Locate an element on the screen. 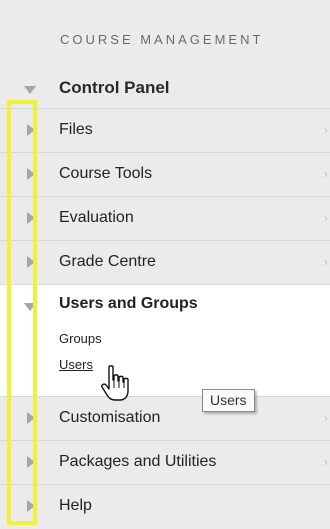 The image size is (330, 529). menu-item-label: Evaluation is located at coordinates (96, 217).